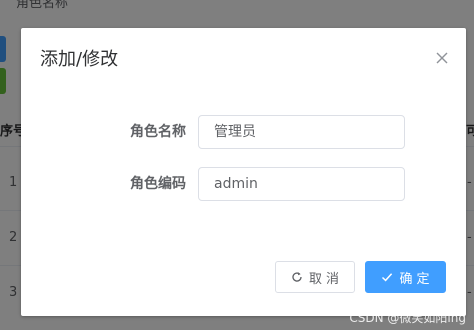 This screenshot has height=330, width=474. What do you see at coordinates (158, 132) in the screenshot?
I see `role-name-label: 角色名称` at bounding box center [158, 132].